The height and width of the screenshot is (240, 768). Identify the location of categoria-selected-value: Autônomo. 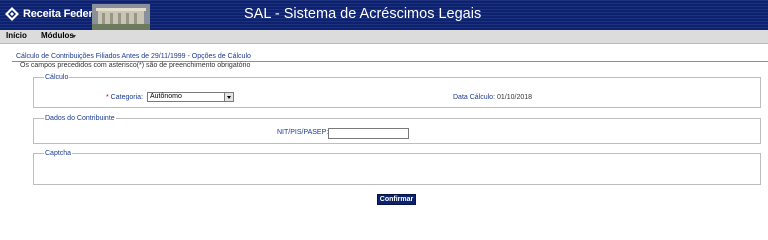
(166, 96).